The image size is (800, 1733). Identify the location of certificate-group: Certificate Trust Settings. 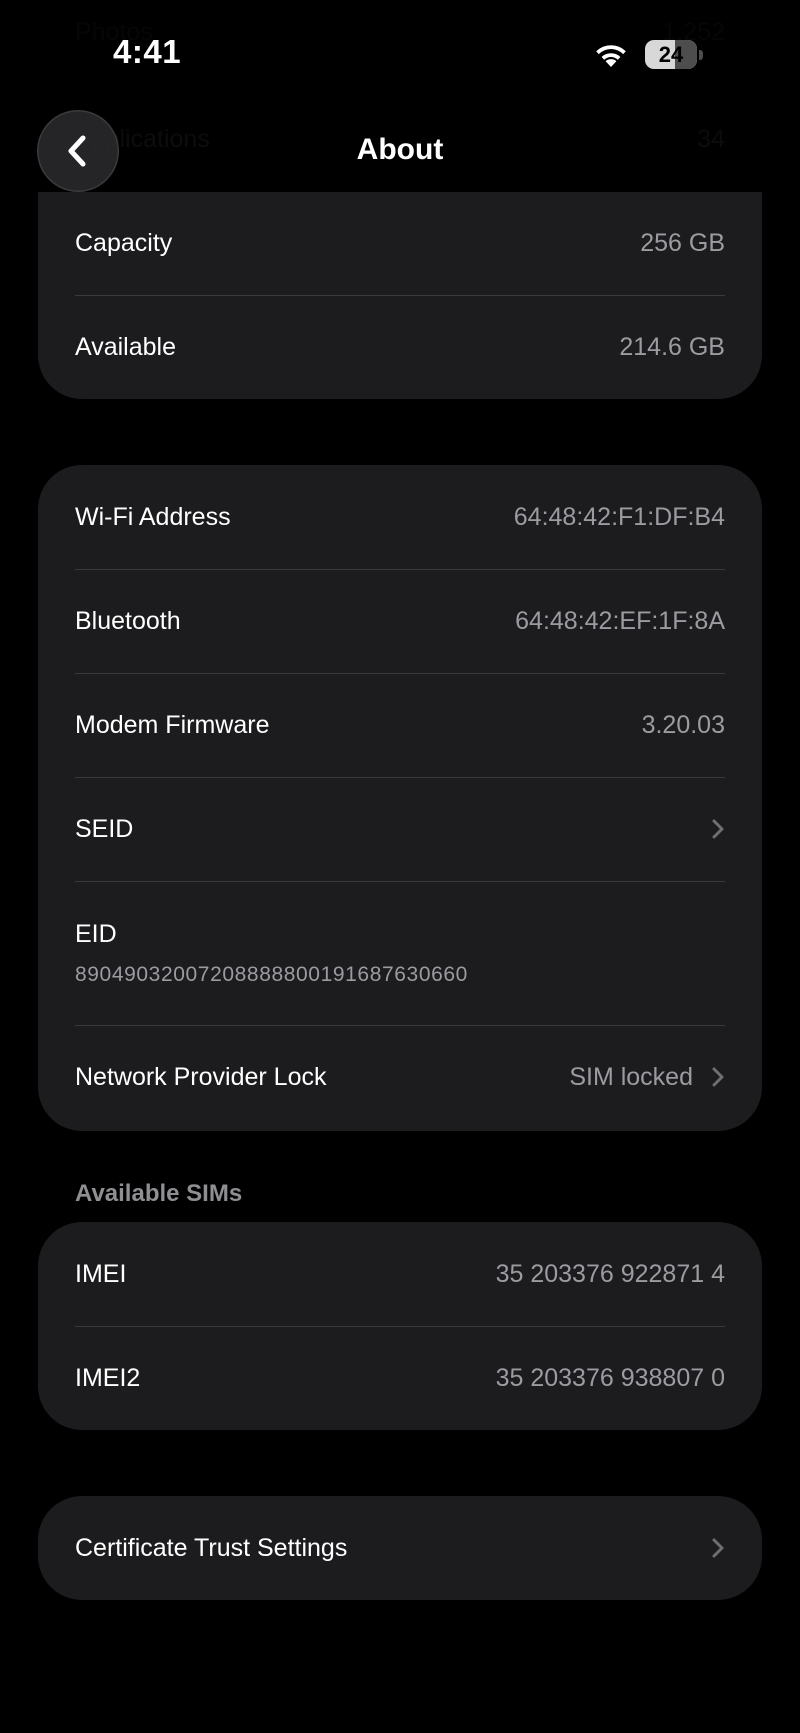
(400, 1548).